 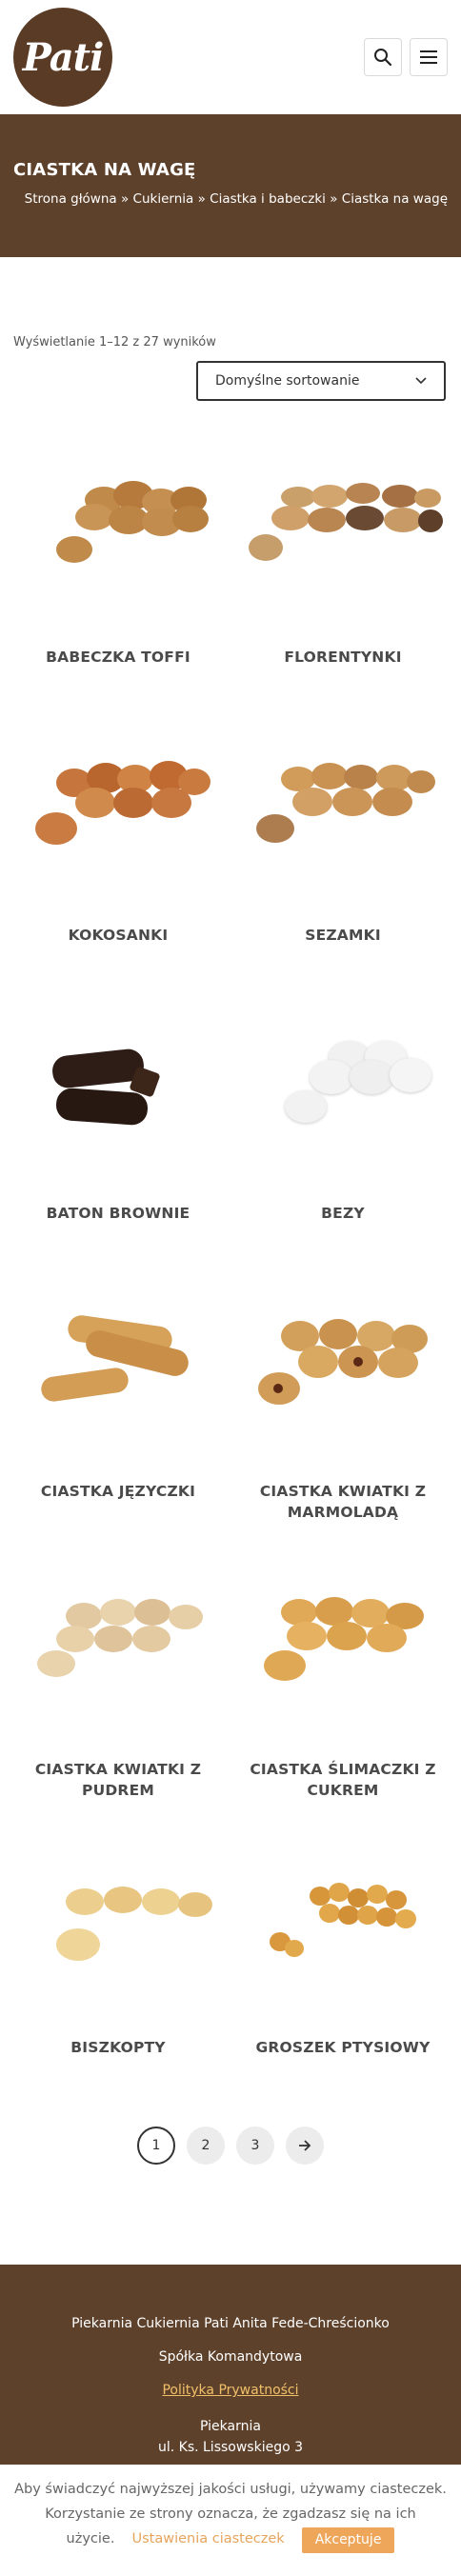 I want to click on logo-text: Pati, so click(x=63, y=57).